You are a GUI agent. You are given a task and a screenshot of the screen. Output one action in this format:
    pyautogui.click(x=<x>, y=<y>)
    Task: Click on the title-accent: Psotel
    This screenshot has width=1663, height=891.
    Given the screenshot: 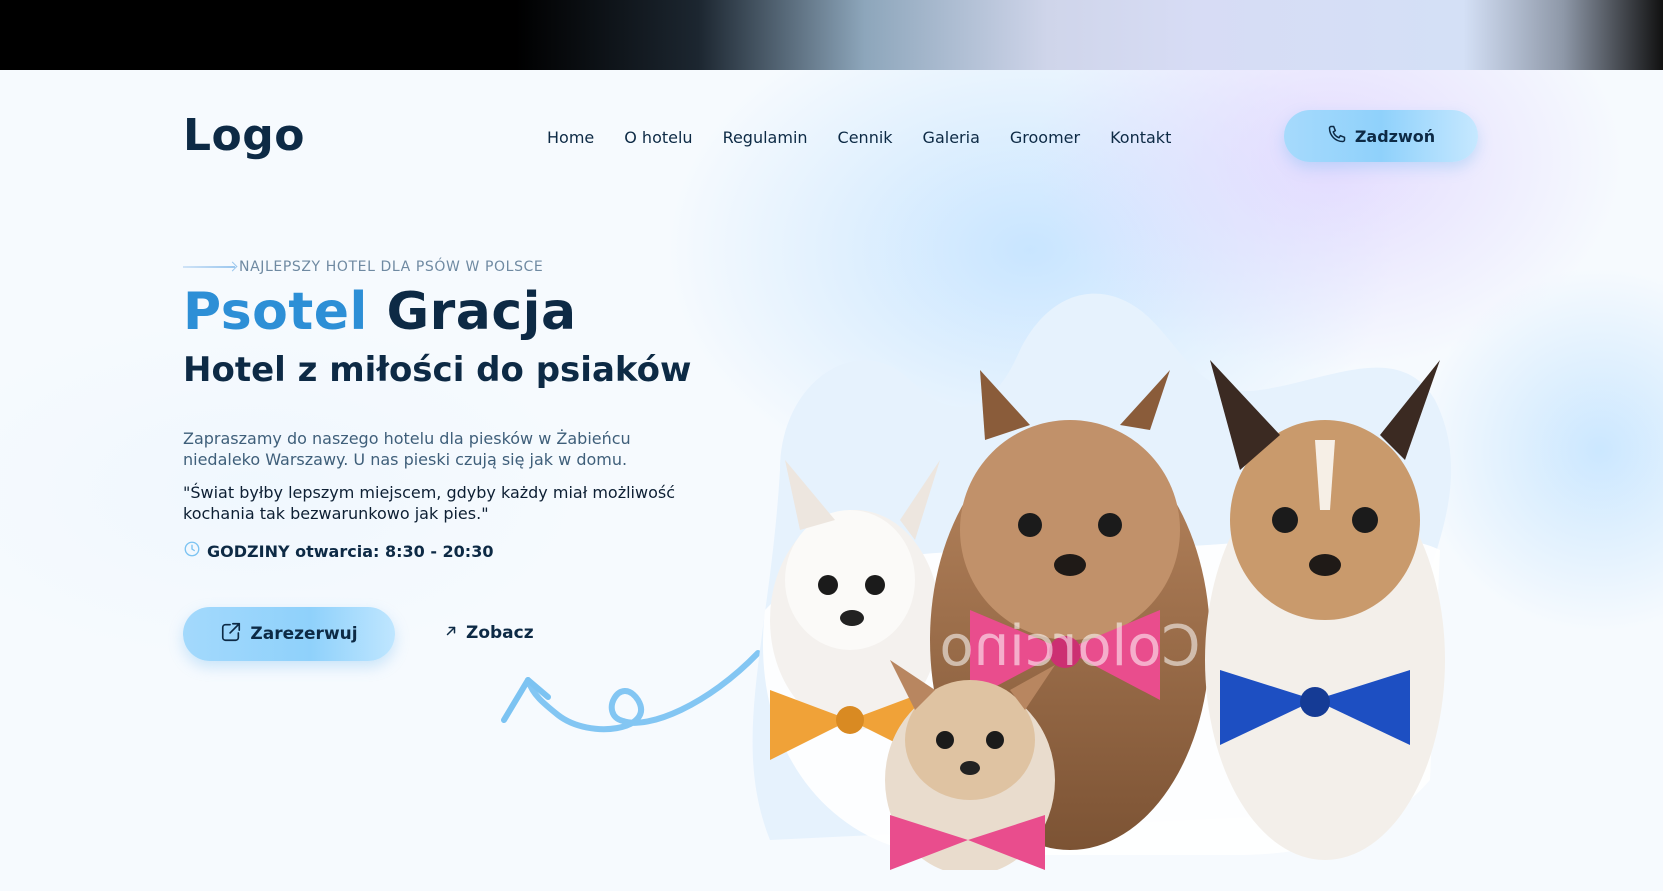 What is the action you would take?
    pyautogui.click(x=275, y=312)
    